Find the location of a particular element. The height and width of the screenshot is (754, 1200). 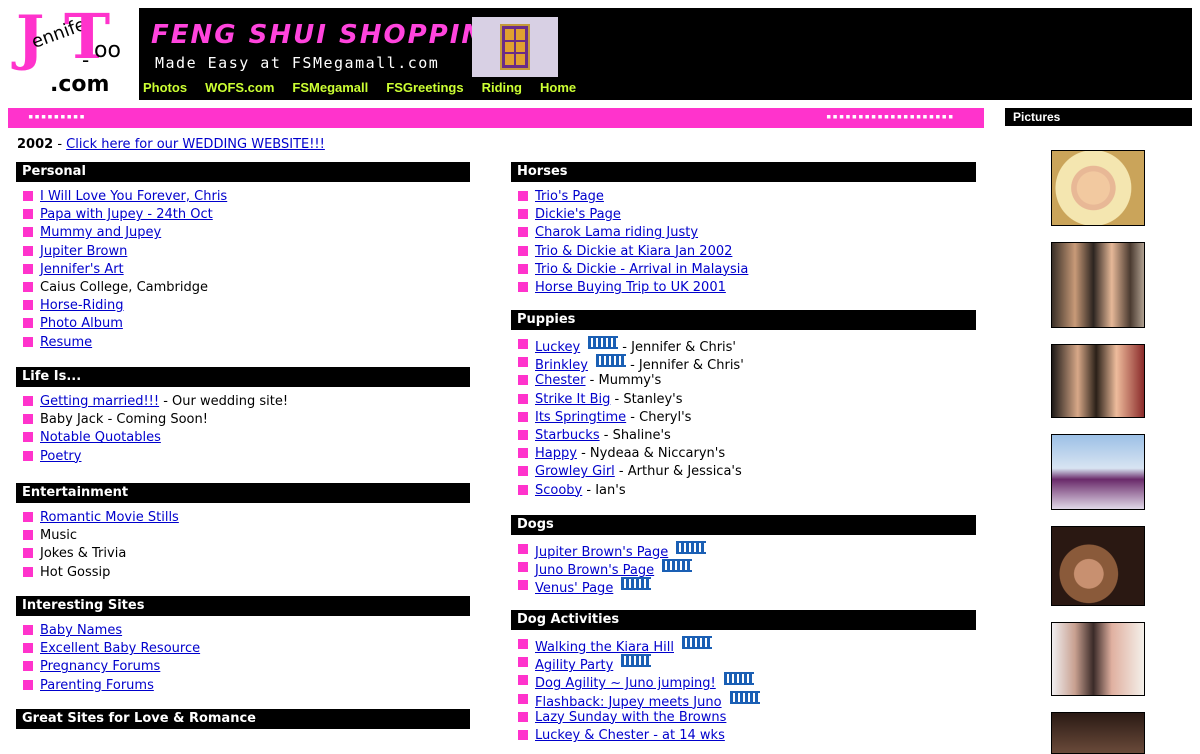

item-link: Dickie's Page is located at coordinates (578, 214).